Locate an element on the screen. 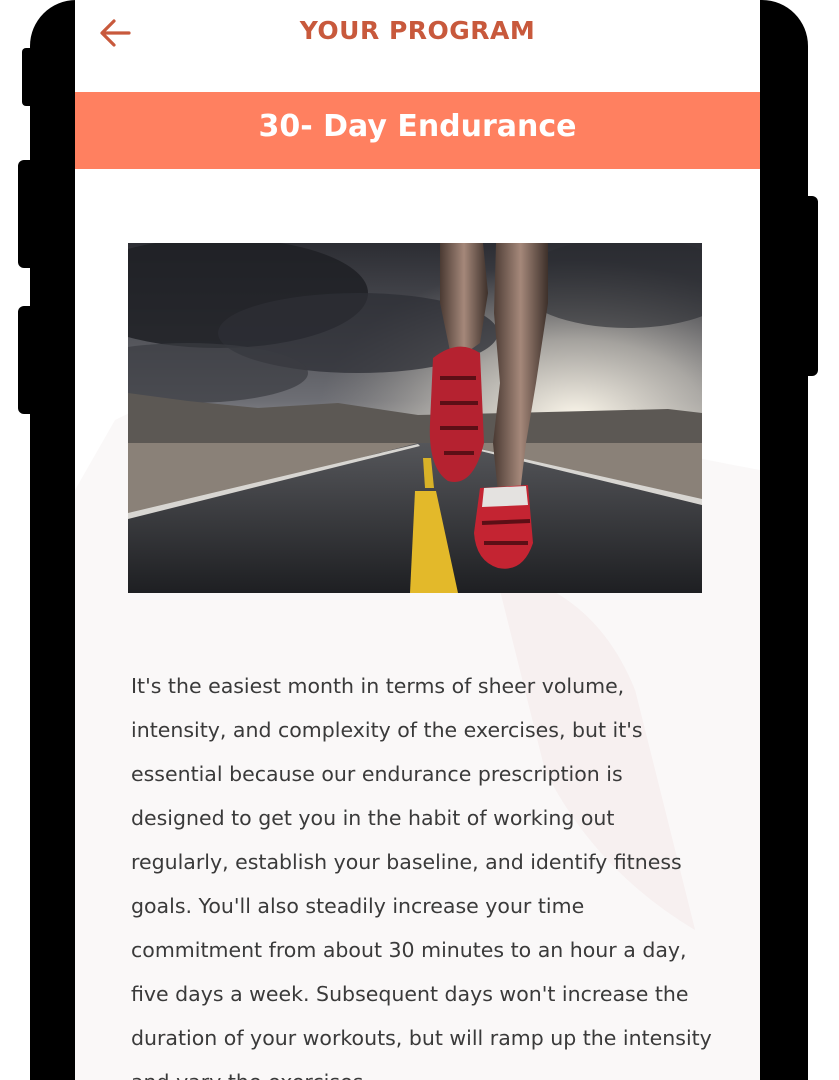 This screenshot has width=839, height=1080. page-title: YOUR PROGRAM is located at coordinates (417, 30).